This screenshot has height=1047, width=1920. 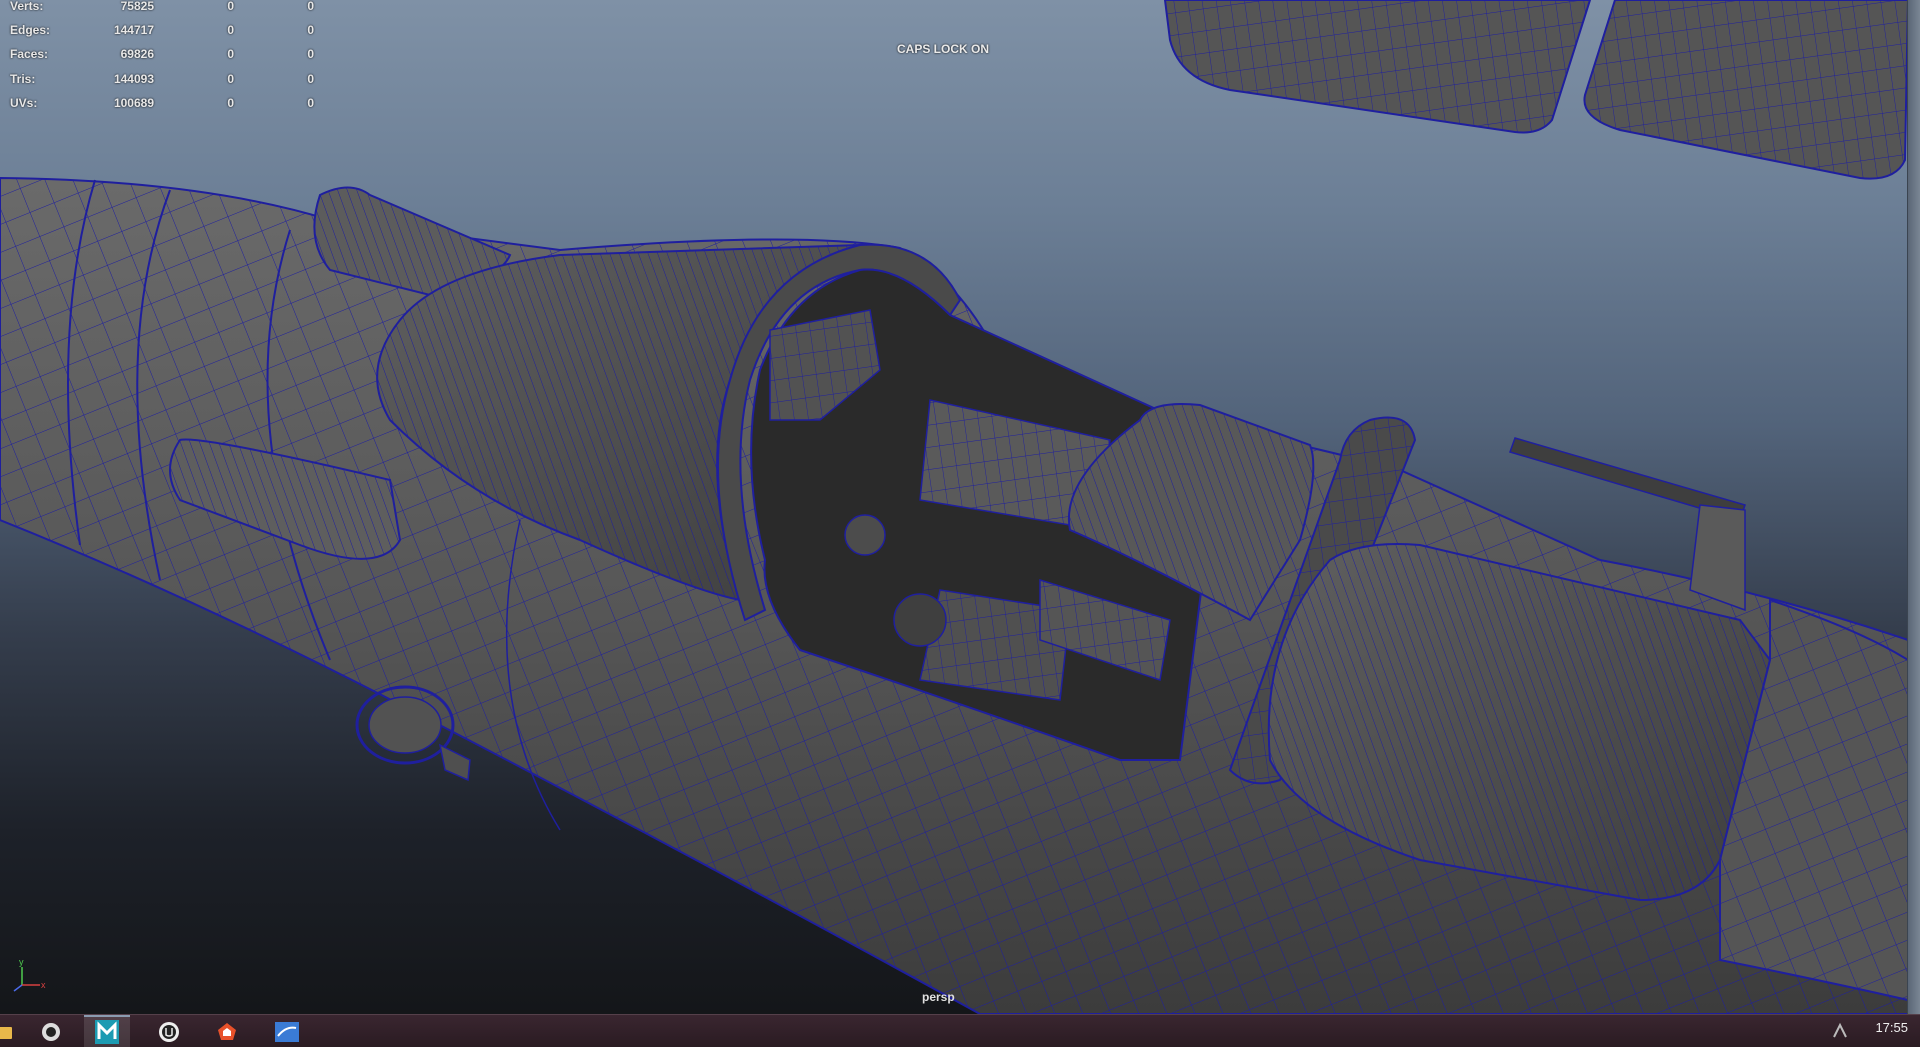 I want to click on caps-lock-indicator: CAPS LOCK ON, so click(x=943, y=49).